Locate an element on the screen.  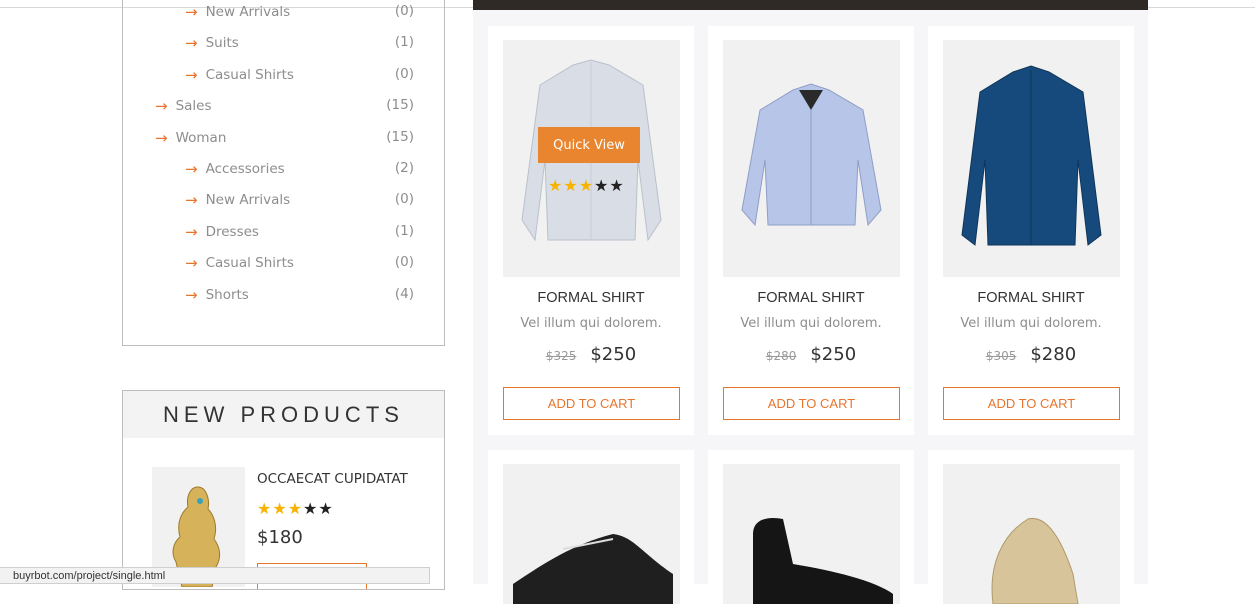
category-item: → Dresses is located at coordinates (222, 232).